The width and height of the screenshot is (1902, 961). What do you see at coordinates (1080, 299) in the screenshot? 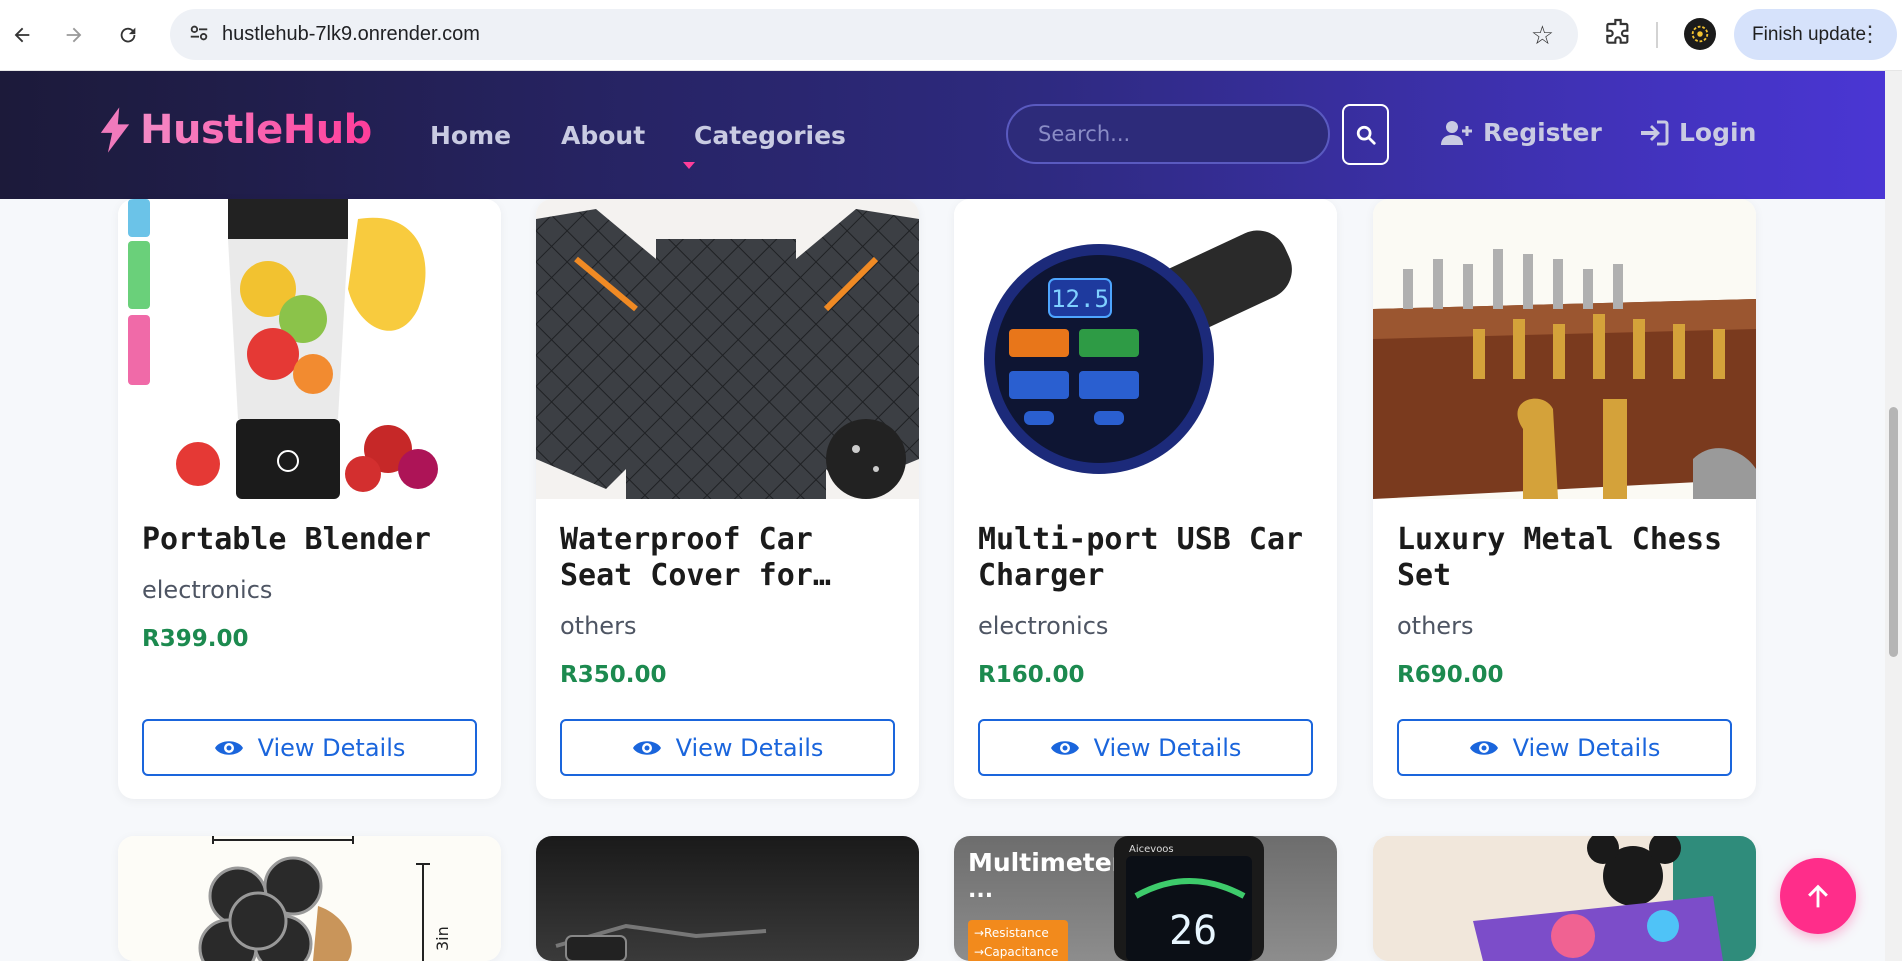
I see `svg-text: 12.5` at bounding box center [1080, 299].